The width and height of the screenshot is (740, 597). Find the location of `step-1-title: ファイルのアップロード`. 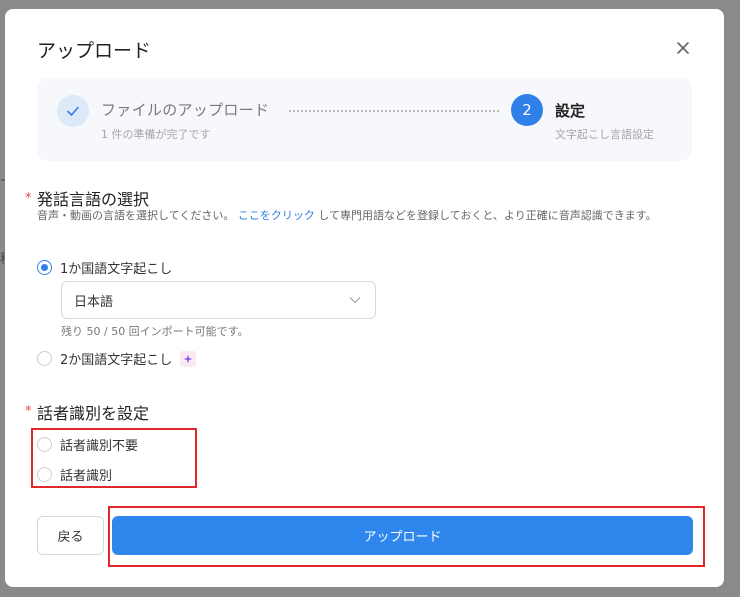

step-1-title: ファイルのアップロード is located at coordinates (185, 110).